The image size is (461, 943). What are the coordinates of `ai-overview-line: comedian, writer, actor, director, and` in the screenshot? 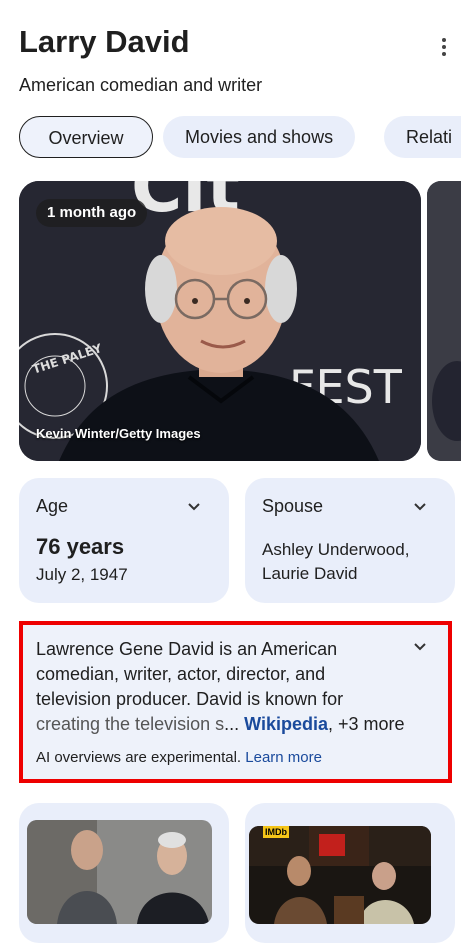 It's located at (181, 674).